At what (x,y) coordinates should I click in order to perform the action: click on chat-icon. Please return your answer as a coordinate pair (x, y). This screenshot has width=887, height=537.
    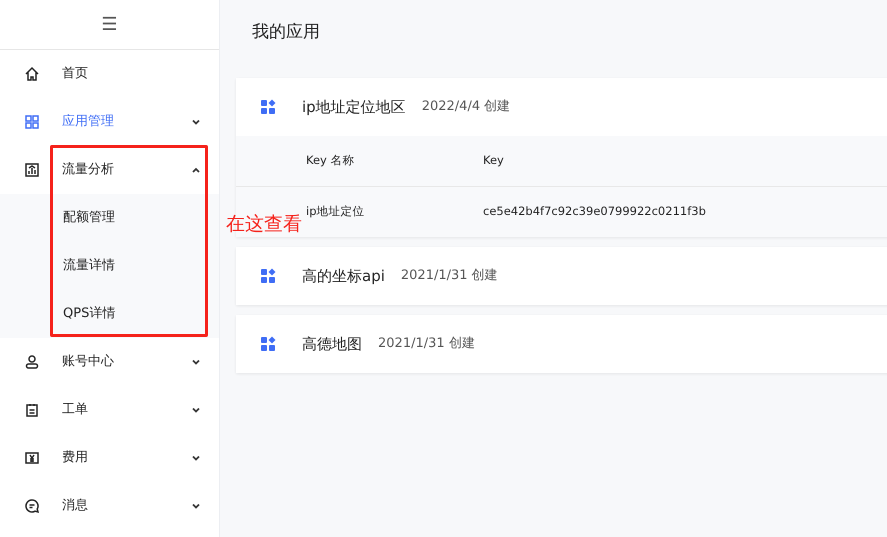
    Looking at the image, I should click on (32, 506).